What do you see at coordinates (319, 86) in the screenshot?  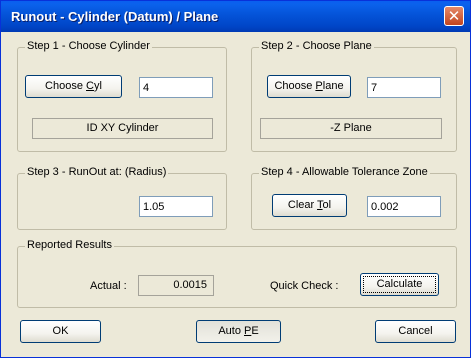 I see `choose-plane-accel: P` at bounding box center [319, 86].